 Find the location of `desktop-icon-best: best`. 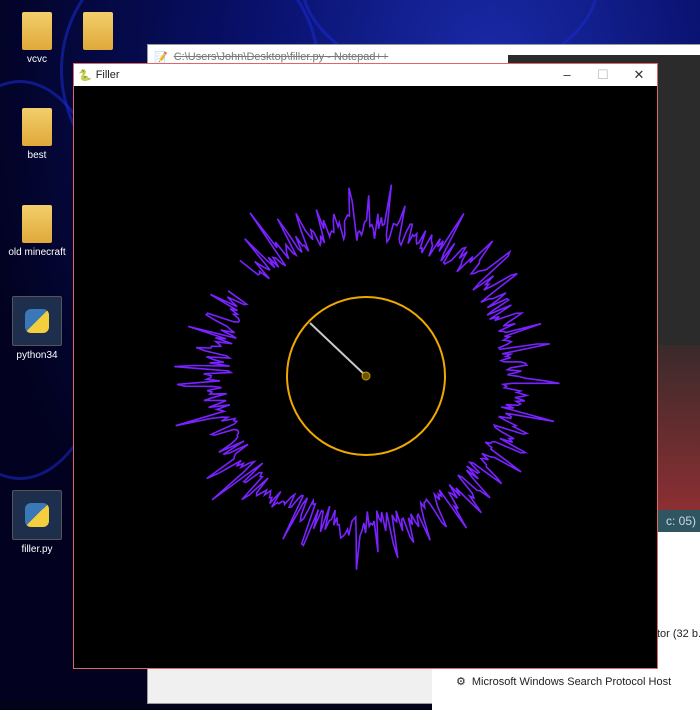

desktop-icon-best: best is located at coordinates (37, 134).